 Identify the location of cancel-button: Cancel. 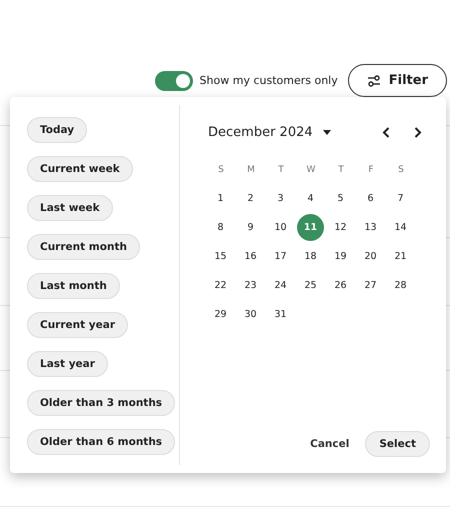
(330, 444).